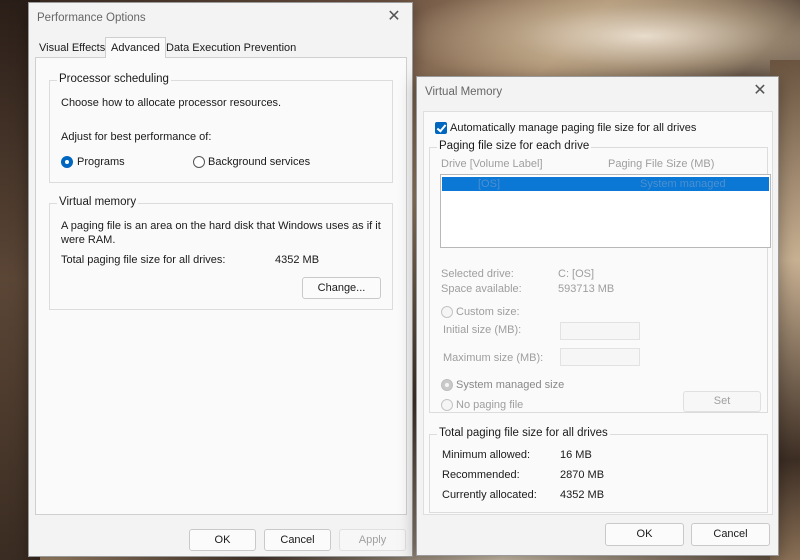 This screenshot has width=800, height=560. Describe the element at coordinates (600, 331) in the screenshot. I see `initial-size-input` at that location.